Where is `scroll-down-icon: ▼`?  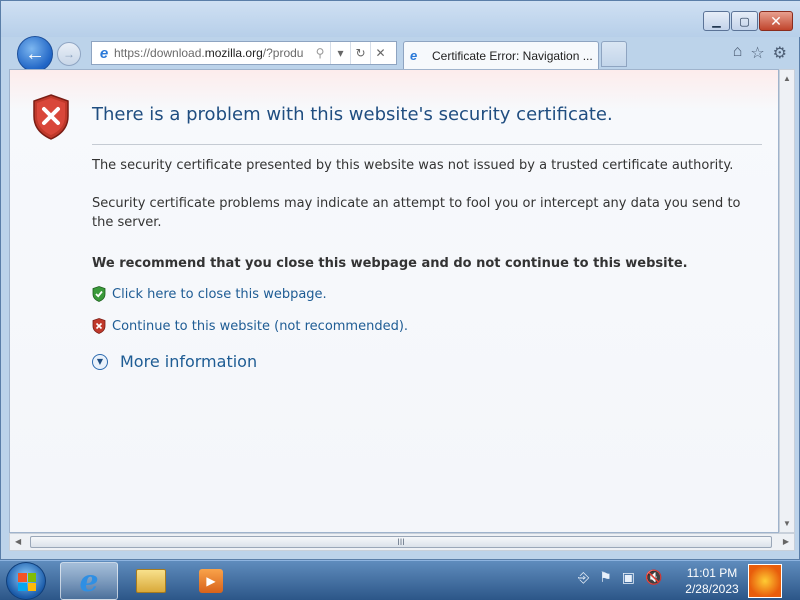 scroll-down-icon: ▼ is located at coordinates (787, 523).